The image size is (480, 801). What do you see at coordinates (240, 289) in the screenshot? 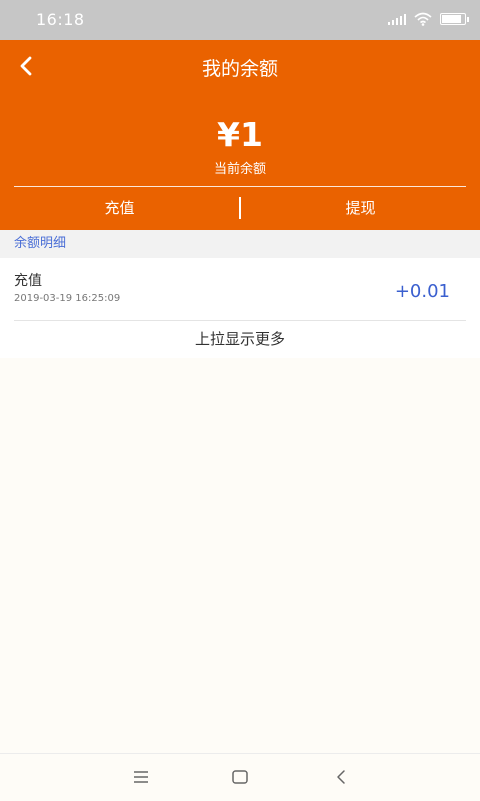
I see `list-item: 充值 2019-03-19 16:25:09 +0.01` at bounding box center [240, 289].